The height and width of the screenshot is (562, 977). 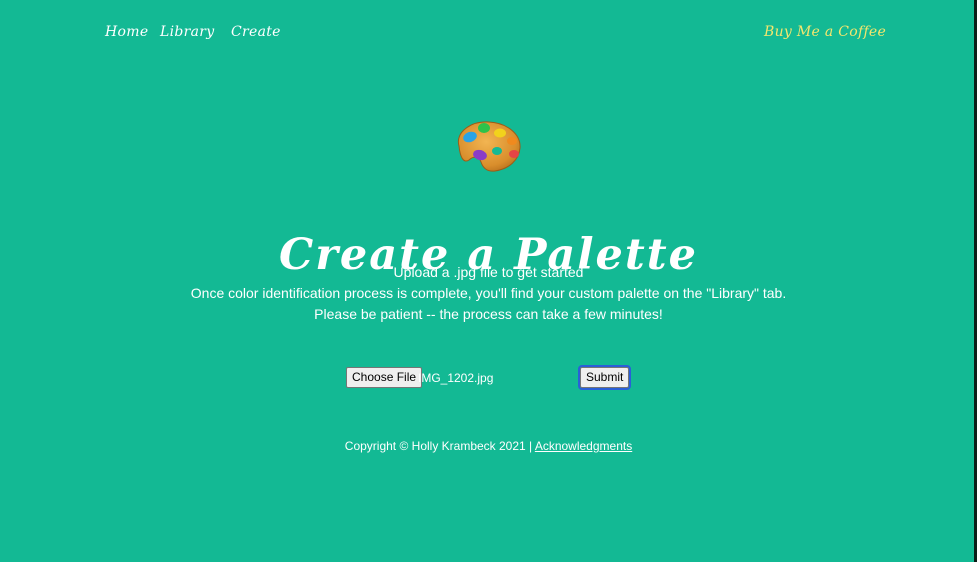 I want to click on acknowledgments-link: Acknowledgments, so click(x=583, y=446).